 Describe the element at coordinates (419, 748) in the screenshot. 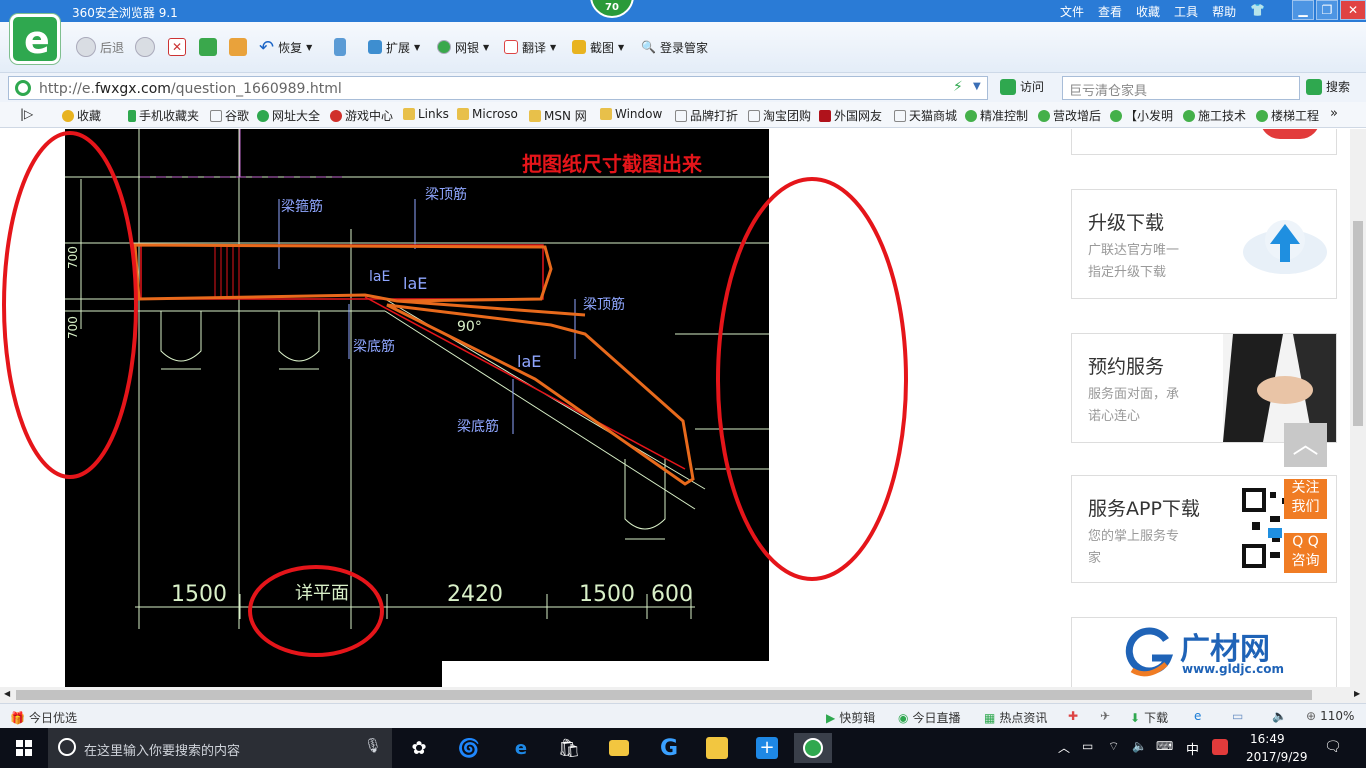

I see `task-view-icon: ✿` at that location.